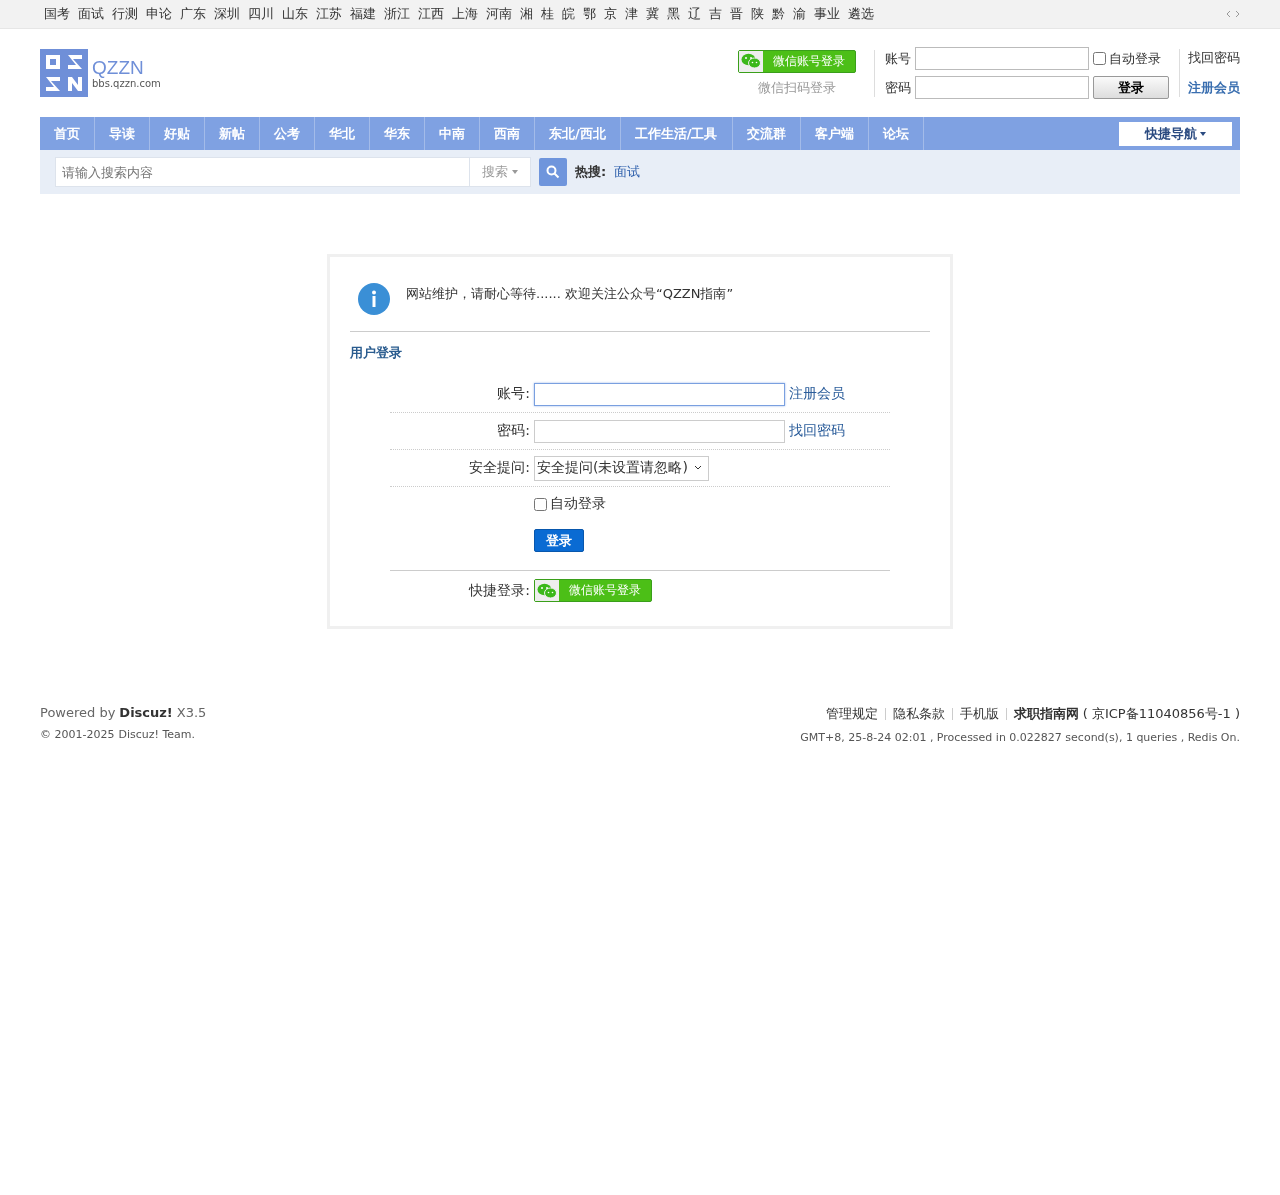 The image size is (1280, 1195). I want to click on region-link: 鄂, so click(589, 14).